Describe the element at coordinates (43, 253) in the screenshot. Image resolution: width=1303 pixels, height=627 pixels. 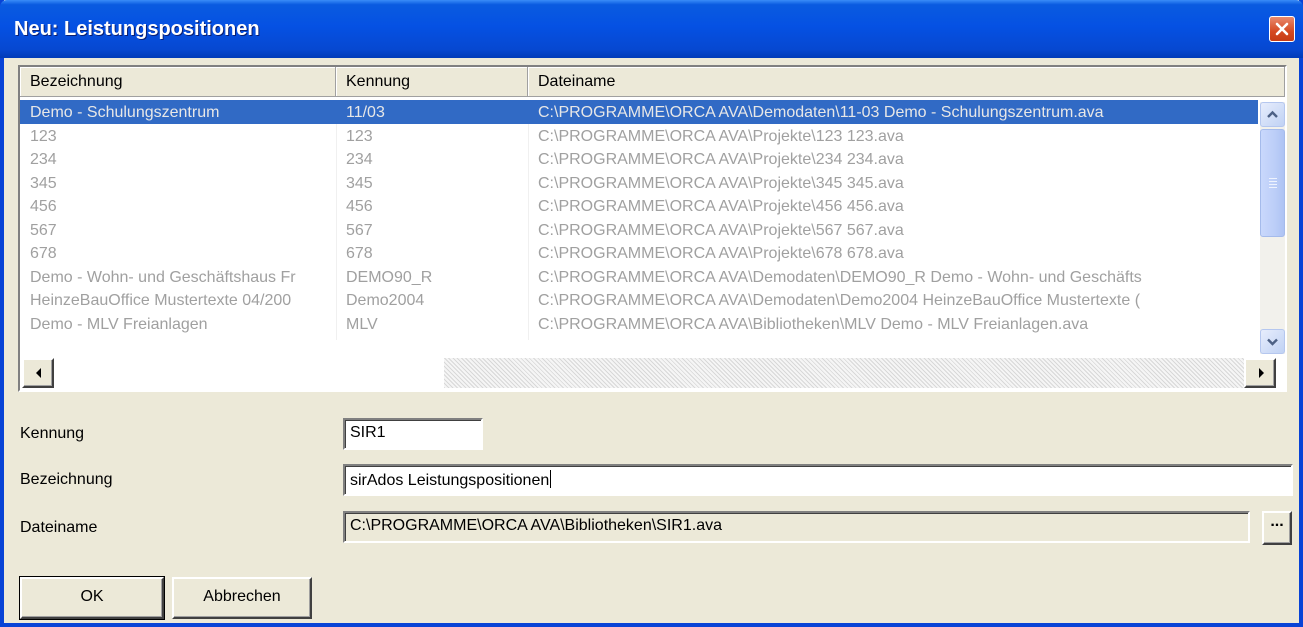
I see `cell-bezeichnung: 678` at that location.